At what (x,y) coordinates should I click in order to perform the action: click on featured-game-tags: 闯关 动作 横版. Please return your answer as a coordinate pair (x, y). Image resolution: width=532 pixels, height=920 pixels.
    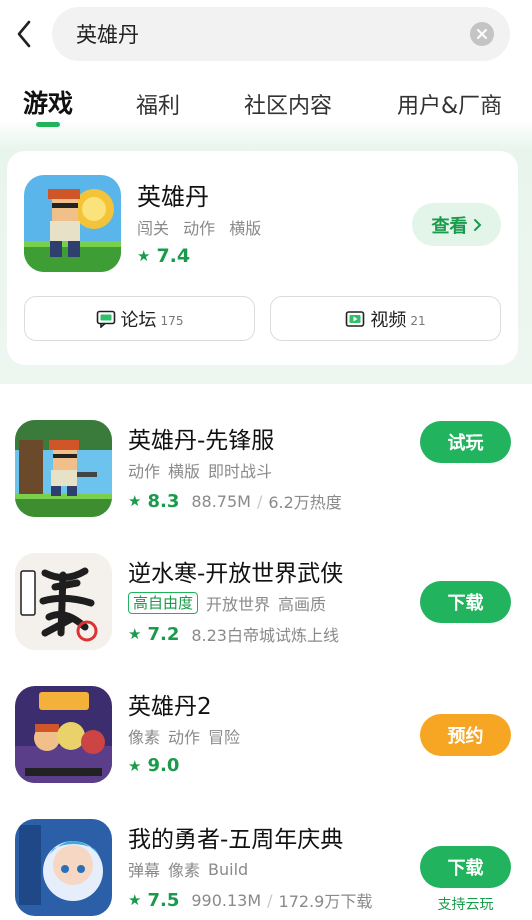
    Looking at the image, I should click on (203, 227).